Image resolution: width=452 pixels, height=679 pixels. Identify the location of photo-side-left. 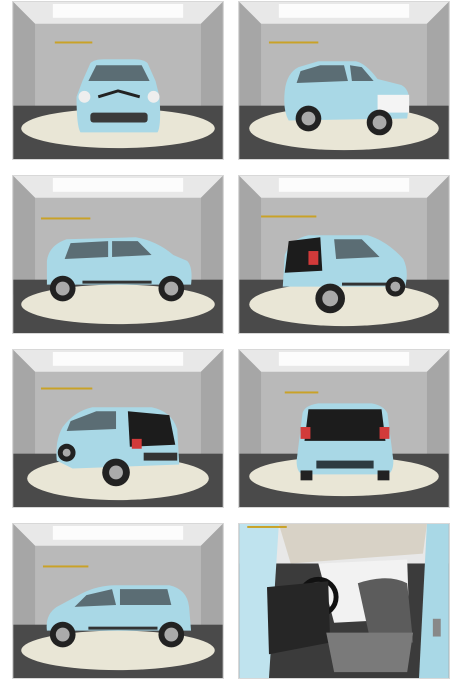
(118, 601).